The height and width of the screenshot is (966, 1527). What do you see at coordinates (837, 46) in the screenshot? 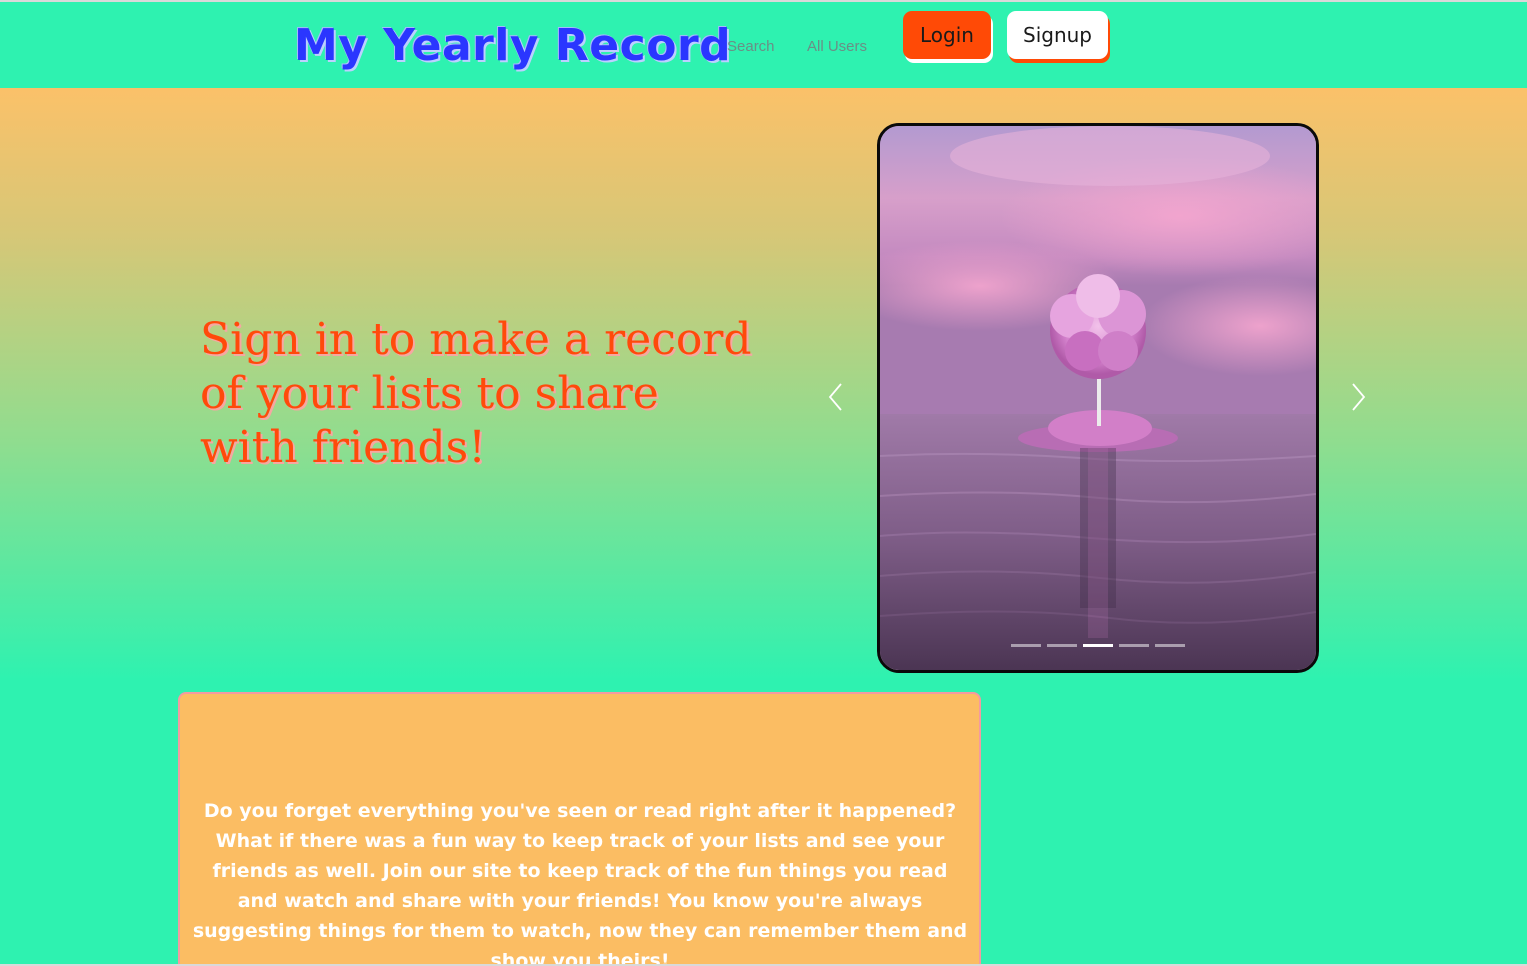
I see `nav-link-all-users: All Users` at bounding box center [837, 46].